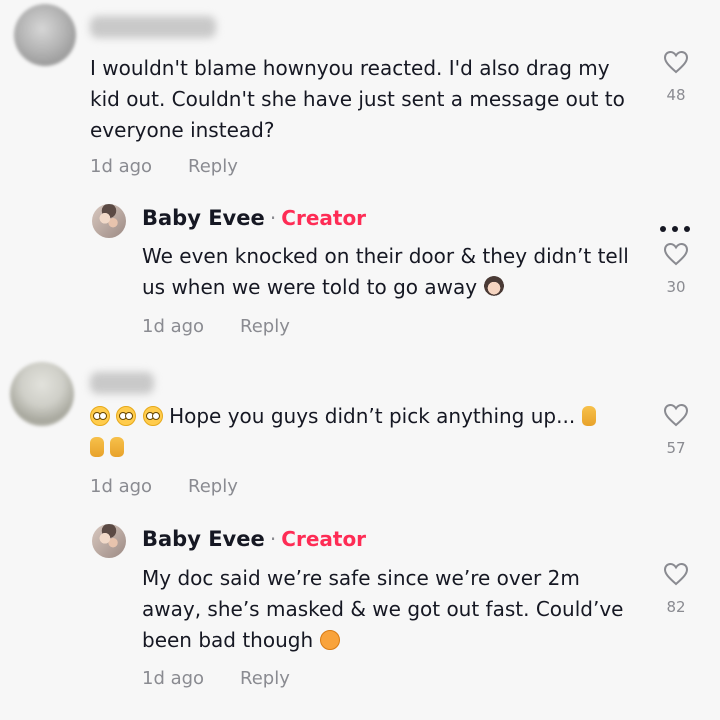 This screenshot has width=720, height=720. I want to click on angry-face-icon, so click(329, 640).